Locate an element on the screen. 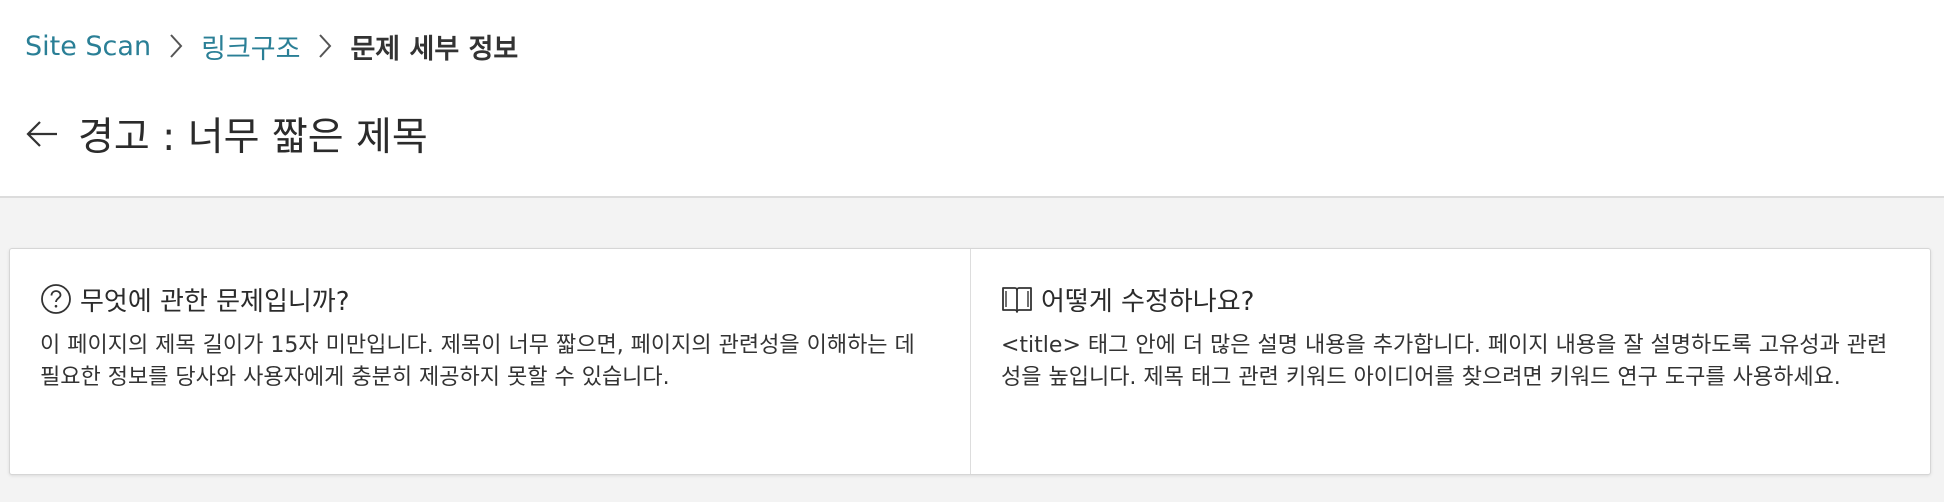  title-row: 경고 : 너무 짧은 제목 is located at coordinates (225, 134).